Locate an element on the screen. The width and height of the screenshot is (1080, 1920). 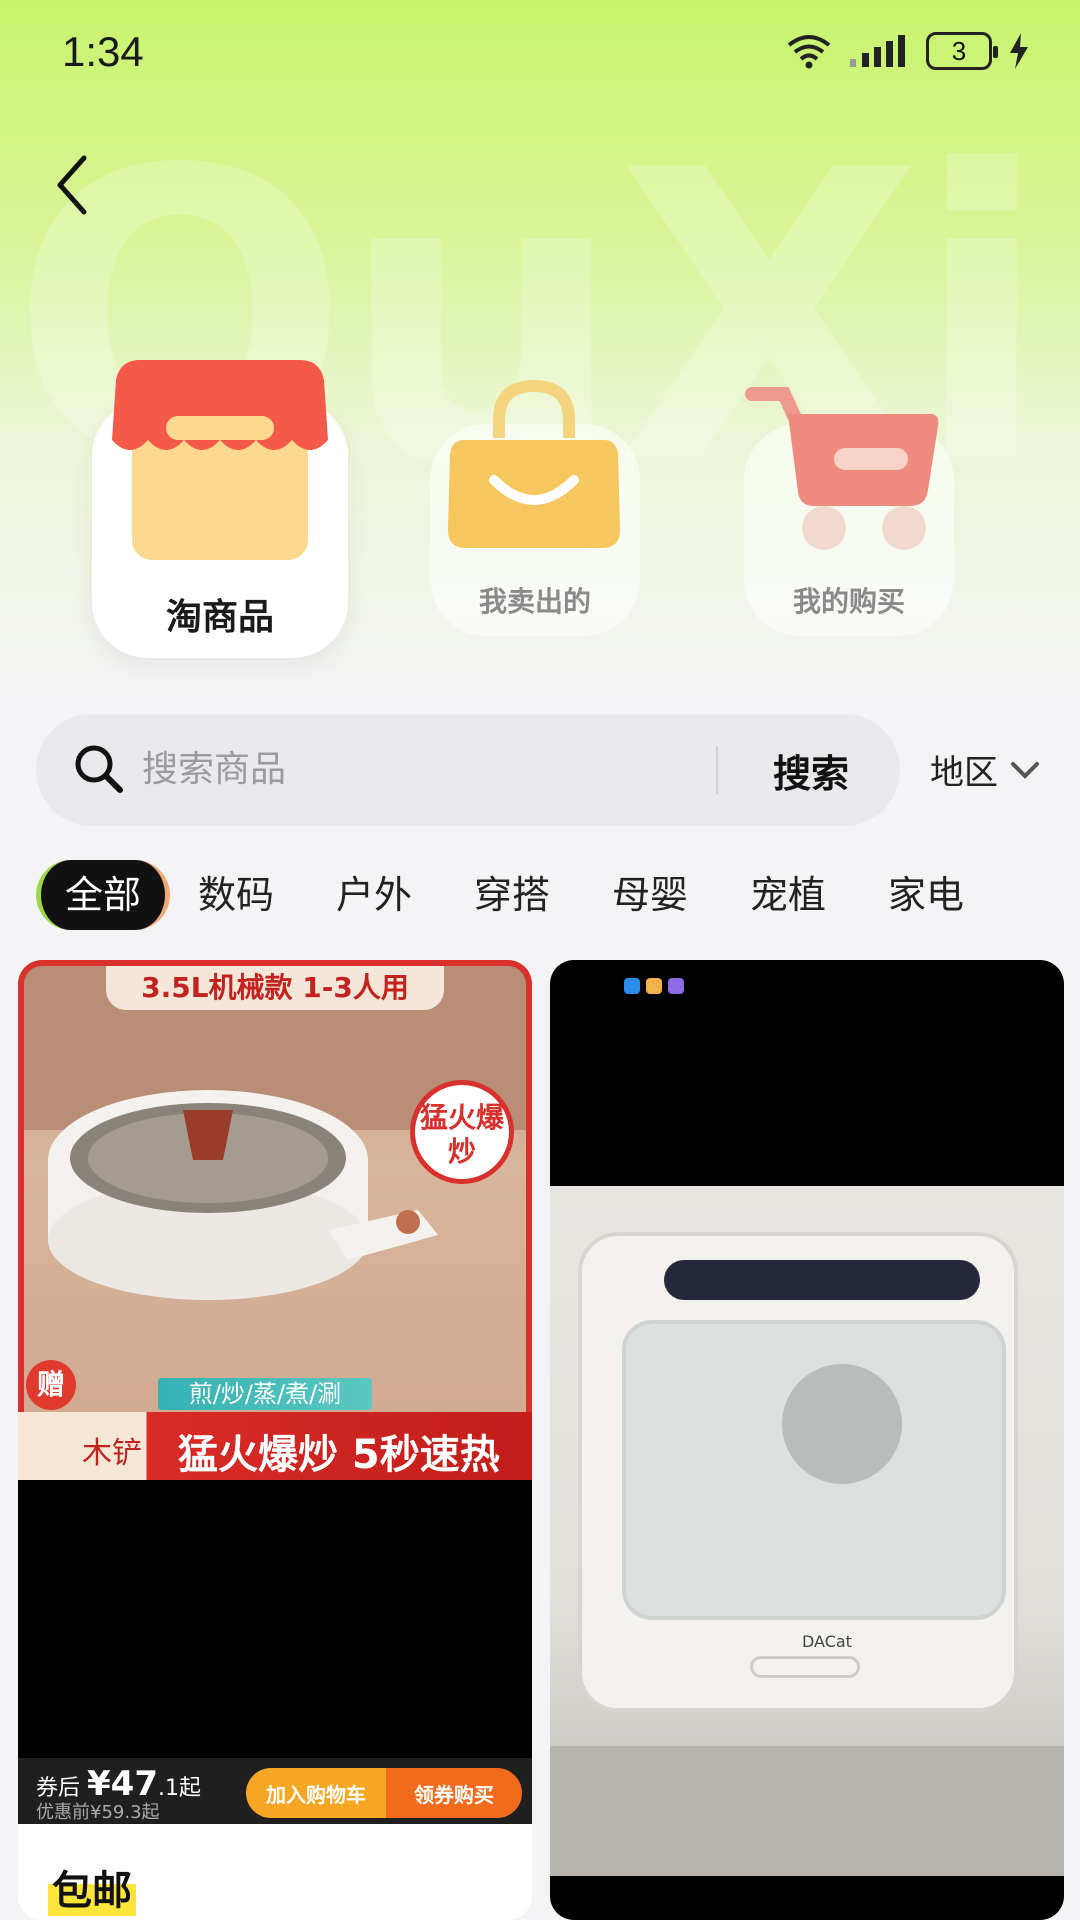
shop-icon is located at coordinates (220, 460).